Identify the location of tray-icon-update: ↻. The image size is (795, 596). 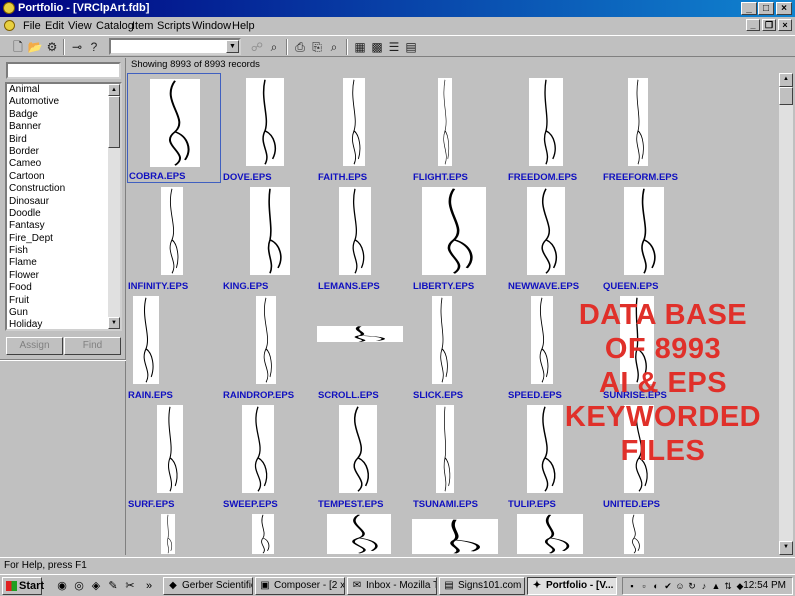
(692, 586).